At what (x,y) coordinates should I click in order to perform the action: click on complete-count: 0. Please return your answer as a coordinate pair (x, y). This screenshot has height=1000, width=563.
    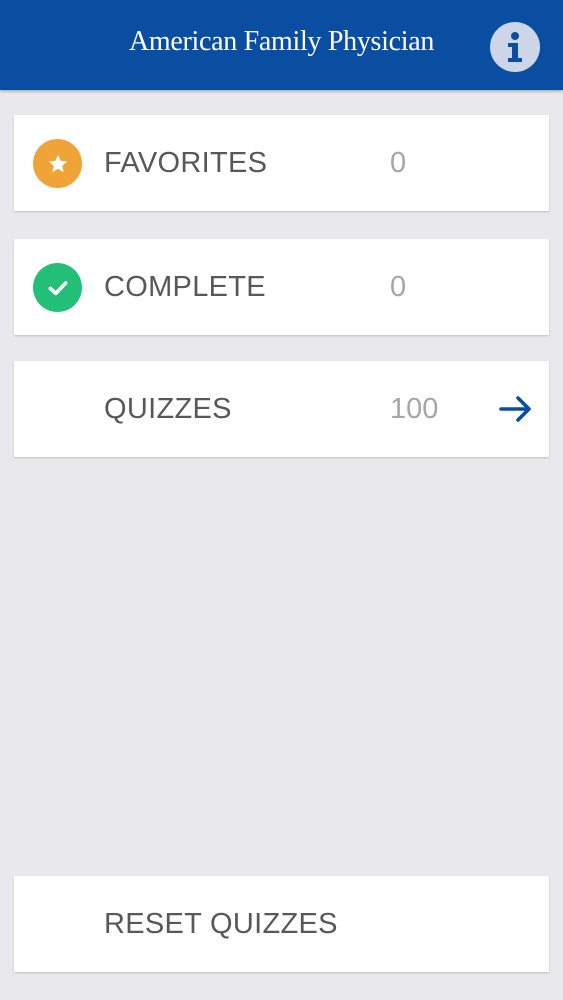
    Looking at the image, I should click on (398, 287).